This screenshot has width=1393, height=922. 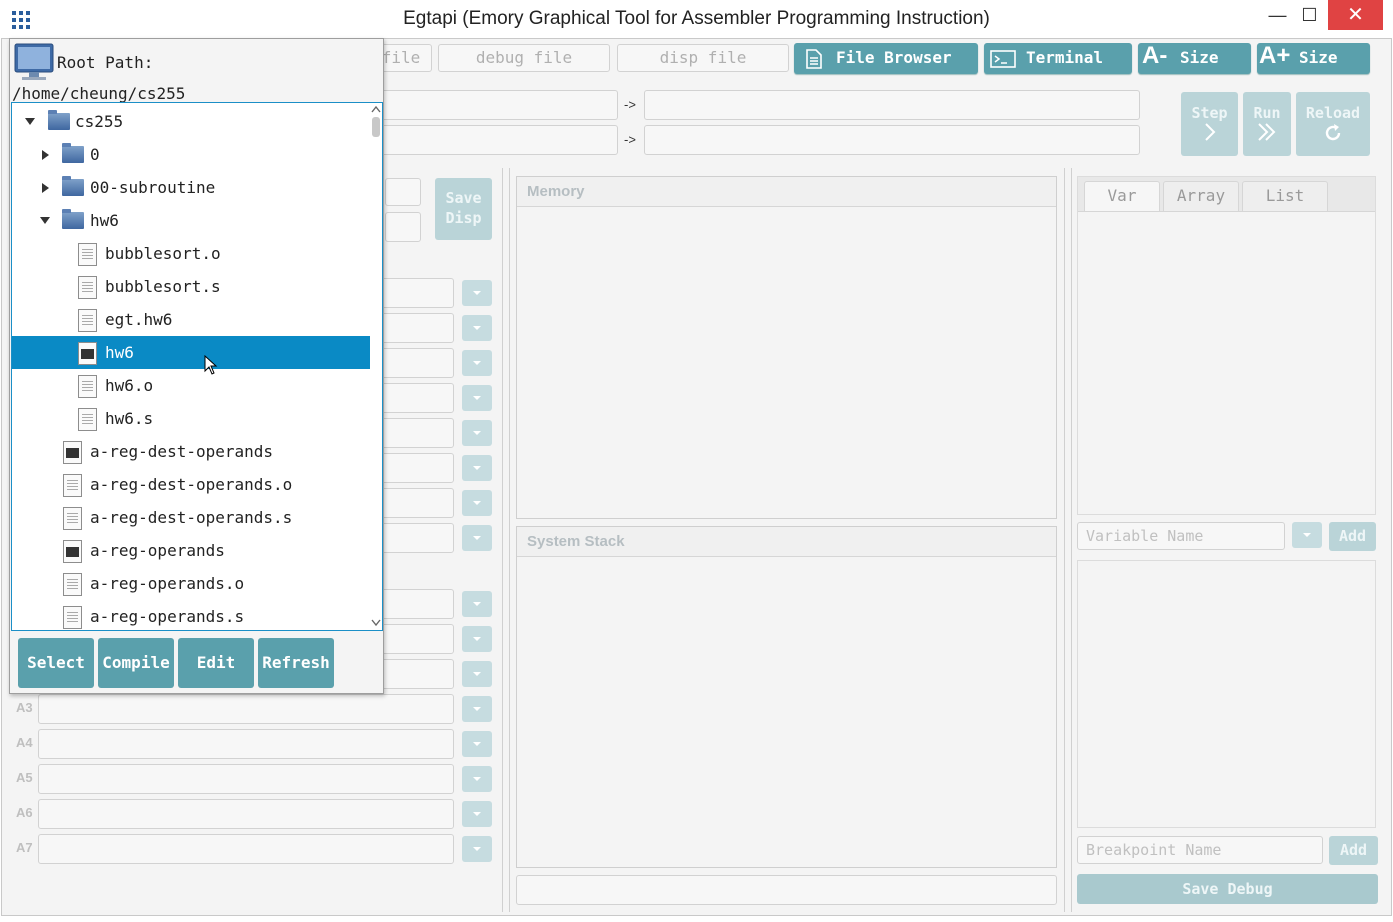 I want to click on variable-name-input: Variable Name, so click(x=1181, y=536).